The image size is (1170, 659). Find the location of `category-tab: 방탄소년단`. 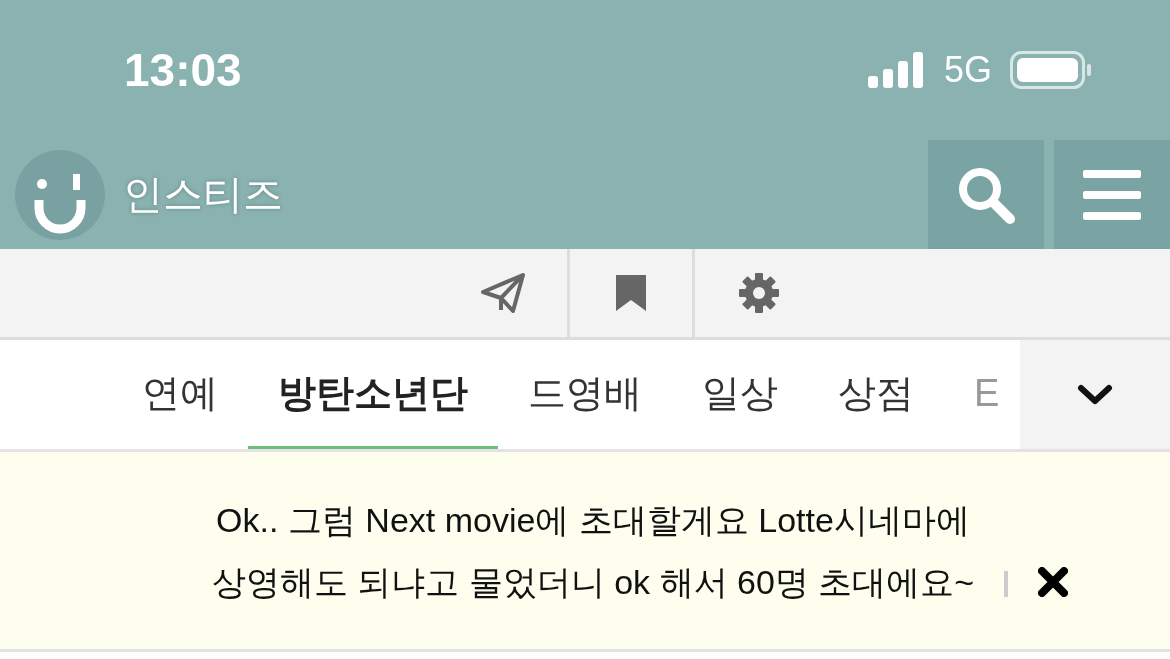

category-tab: 방탄소년단 is located at coordinates (373, 394).